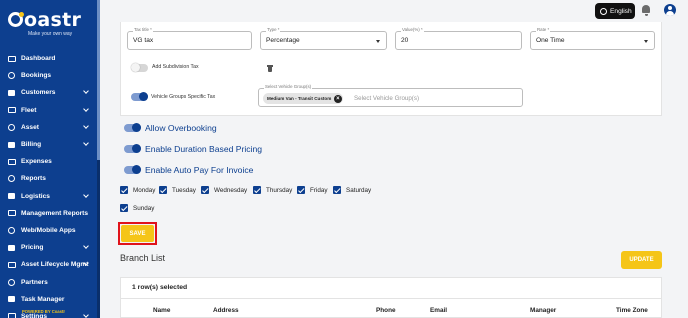  What do you see at coordinates (55, 265) in the screenshot?
I see `sidebar-item-label: Asset Lifecycle Mgmt` at bounding box center [55, 265].